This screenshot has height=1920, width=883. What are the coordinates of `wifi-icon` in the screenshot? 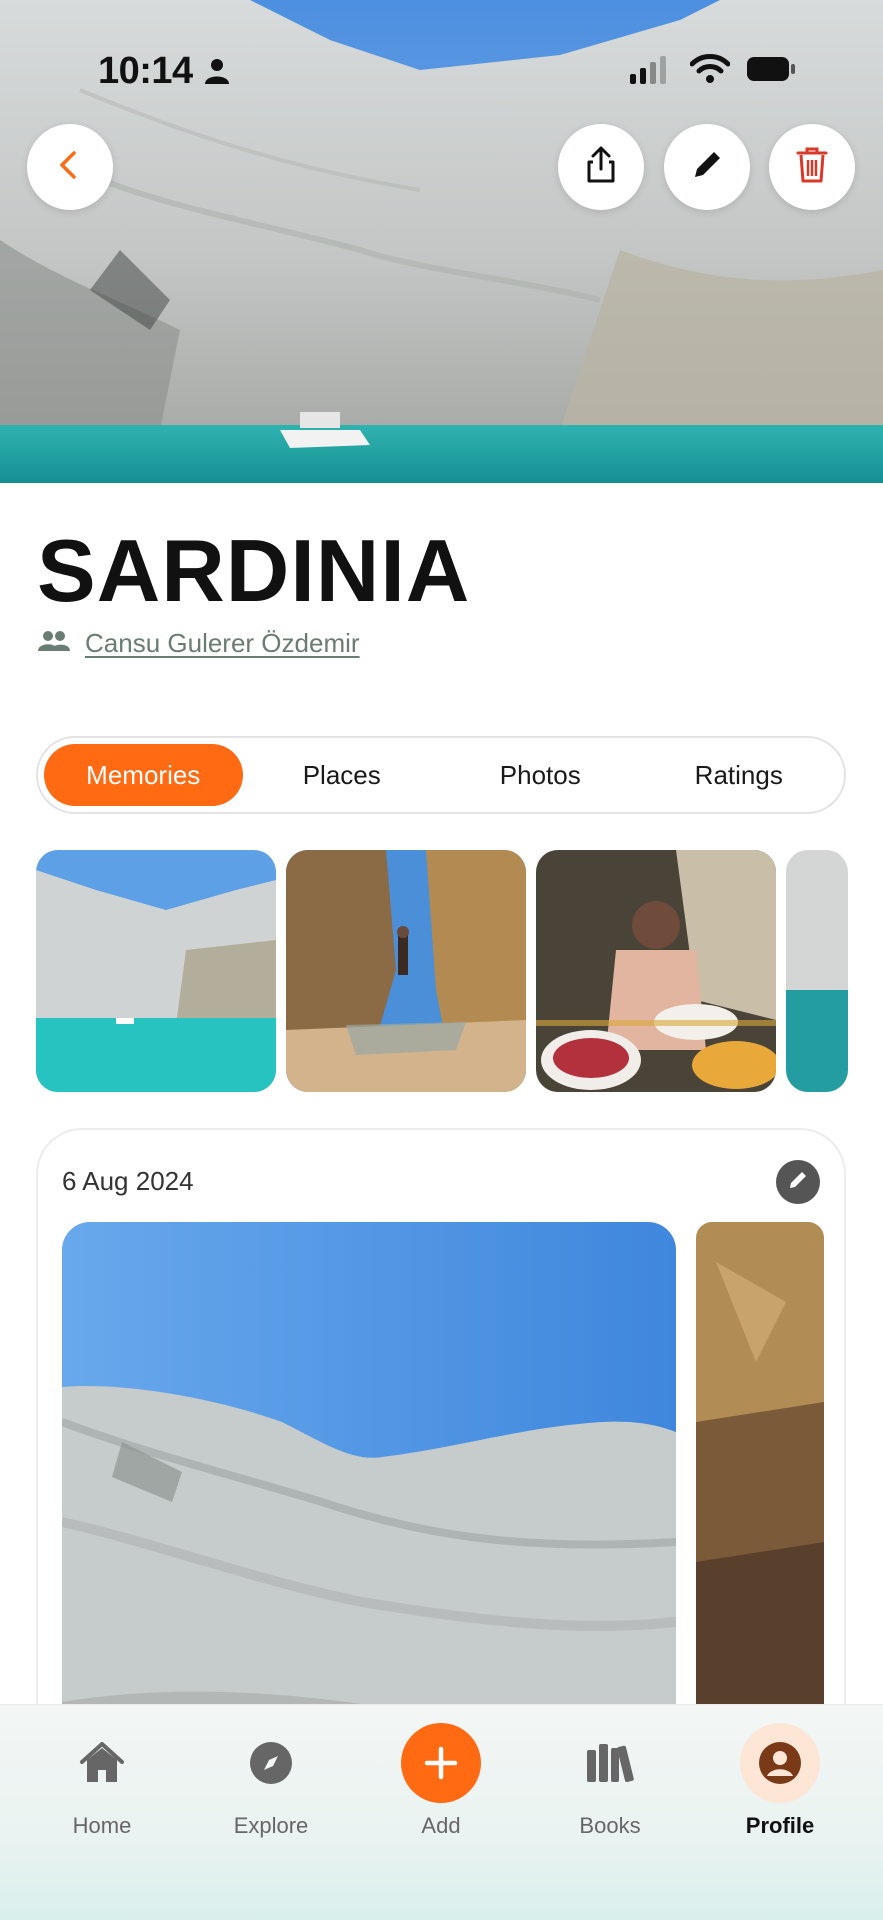 It's located at (710, 71).